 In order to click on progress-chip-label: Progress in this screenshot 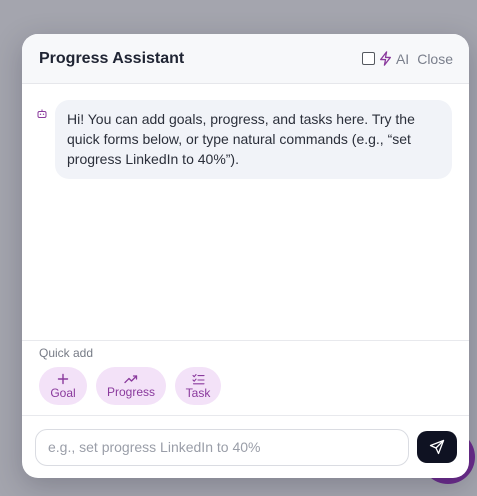, I will do `click(131, 391)`.